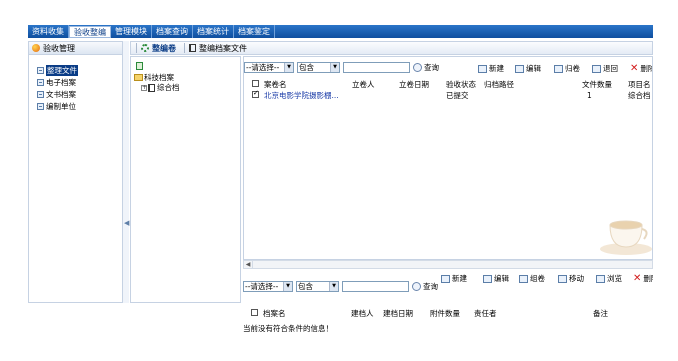 Image resolution: width=678 pixels, height=361 pixels. Describe the element at coordinates (75, 82) in the screenshot. I see `sidebar-item-electronic-archives: 电子档案` at that location.